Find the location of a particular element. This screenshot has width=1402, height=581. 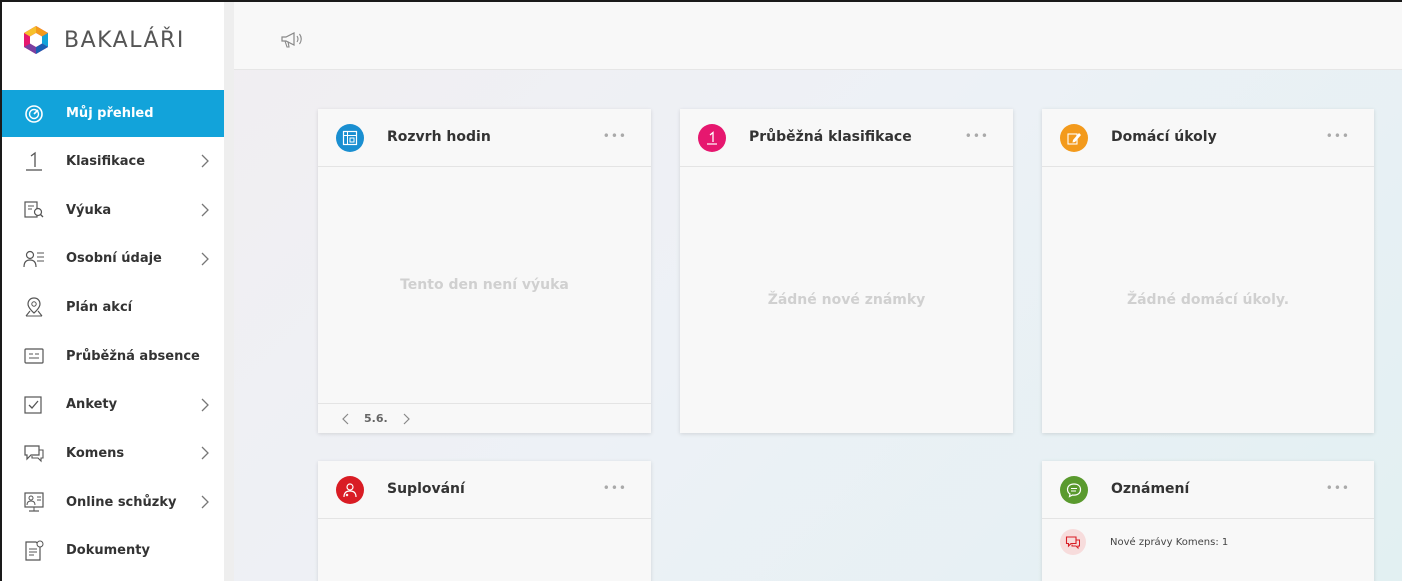

sidebar-item-label: Průběžná absence is located at coordinates (133, 356).